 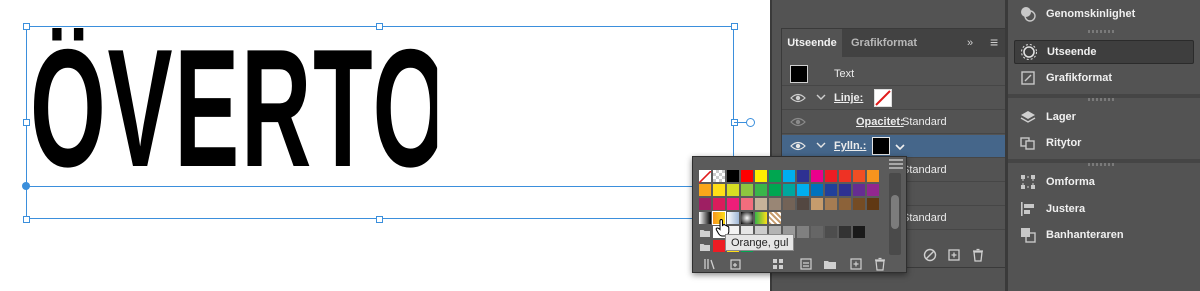 I want to click on swatch-scrollbar, so click(x=895, y=214).